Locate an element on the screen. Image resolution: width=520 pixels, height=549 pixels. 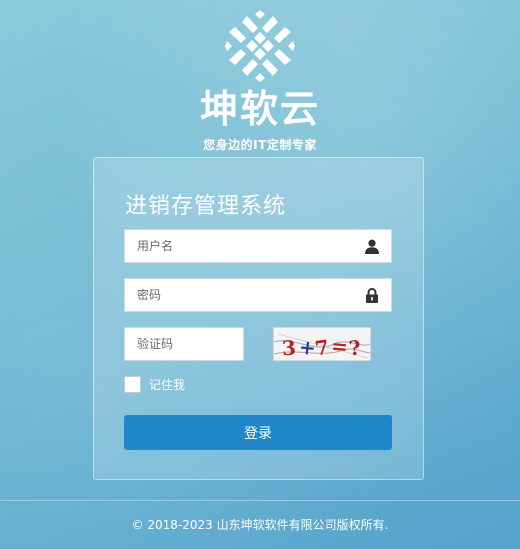
remember-me: 记住我 is located at coordinates (154, 384).